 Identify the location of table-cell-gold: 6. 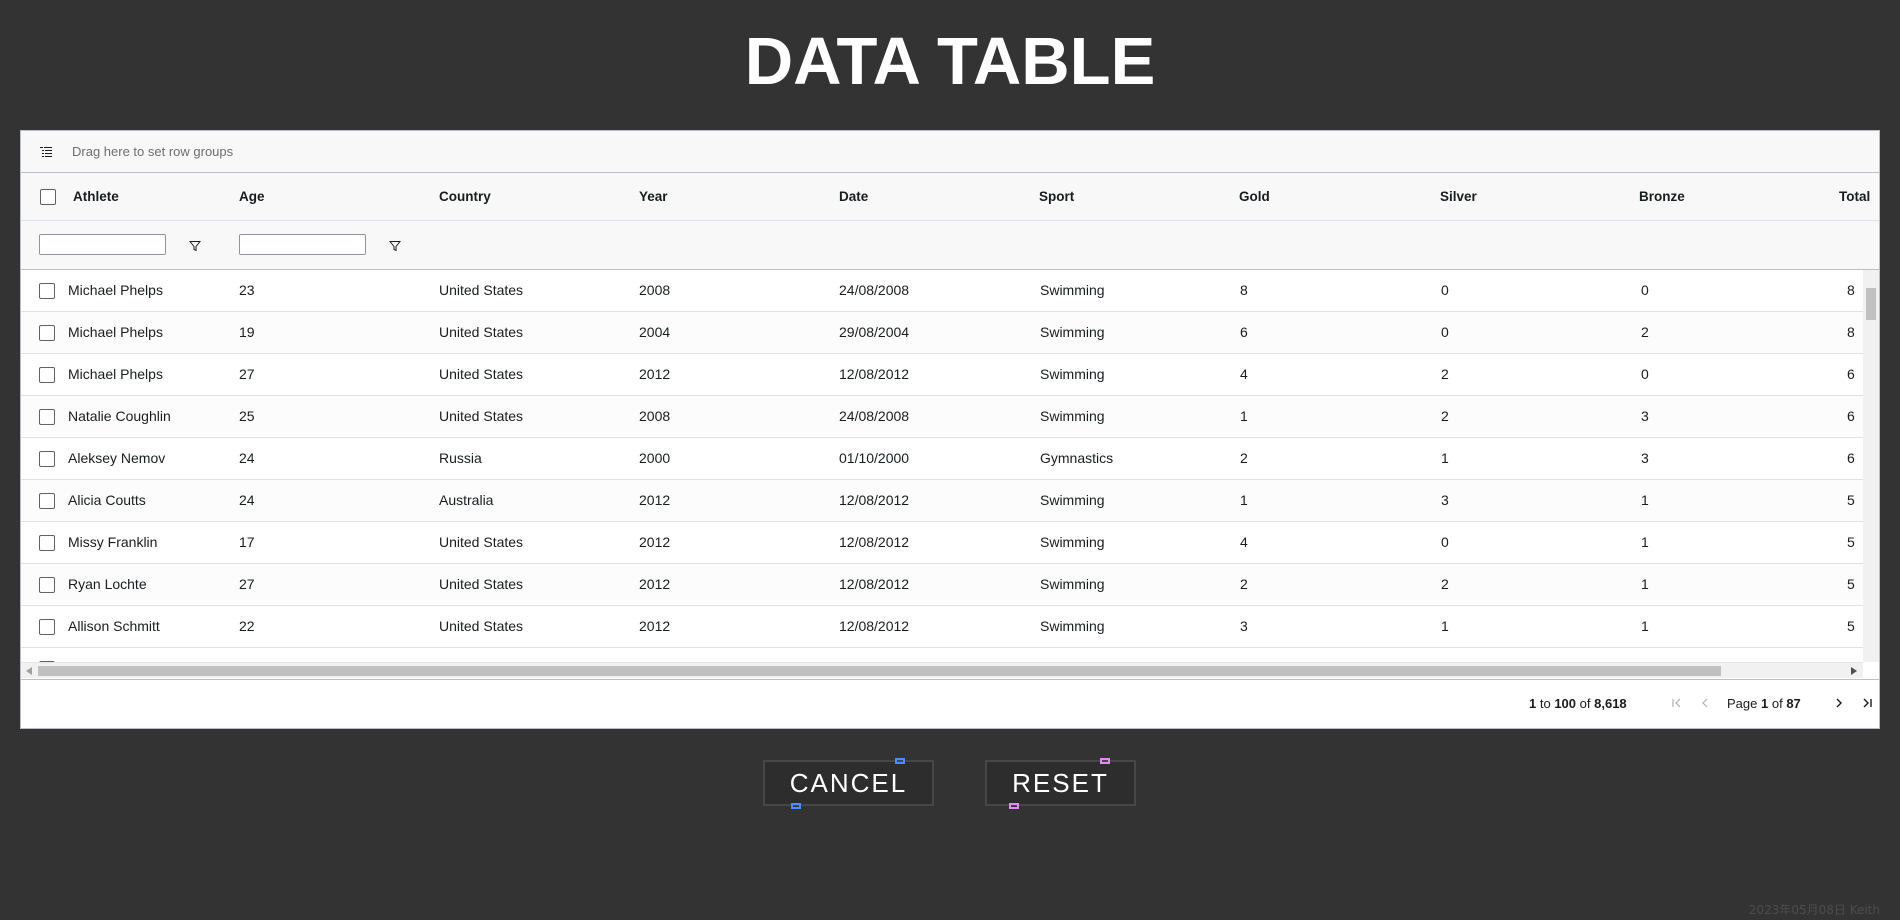
(1244, 332).